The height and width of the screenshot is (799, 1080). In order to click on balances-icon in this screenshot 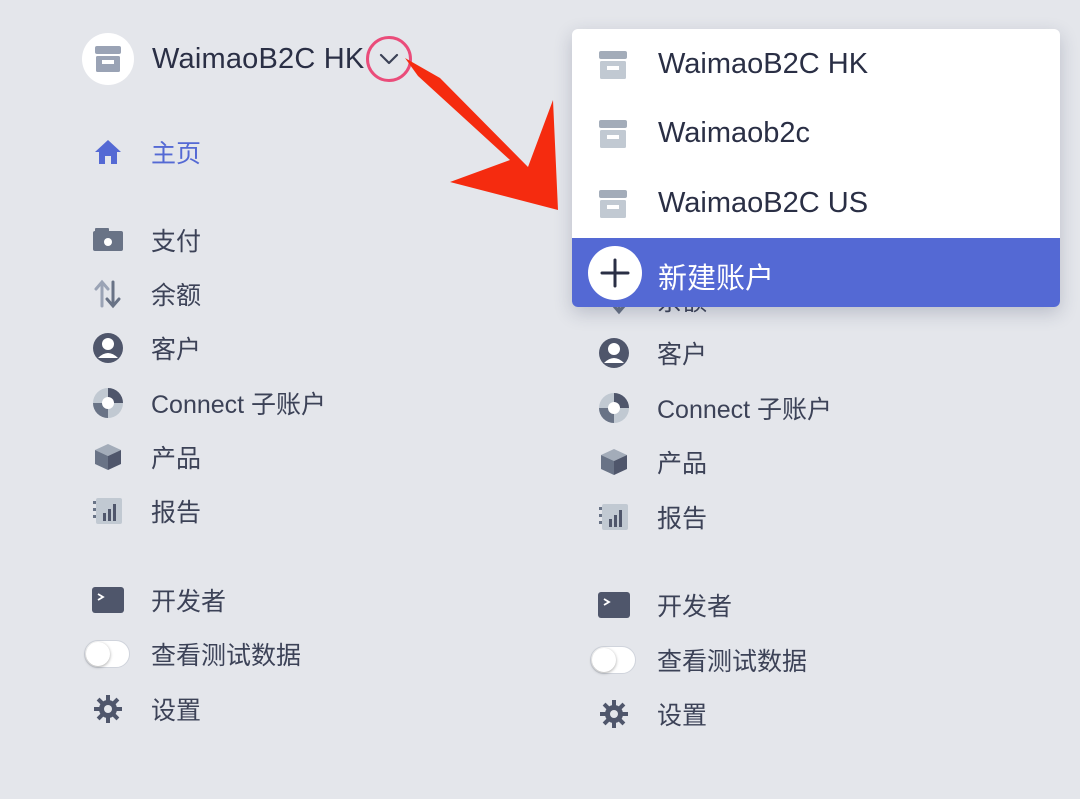, I will do `click(108, 294)`.